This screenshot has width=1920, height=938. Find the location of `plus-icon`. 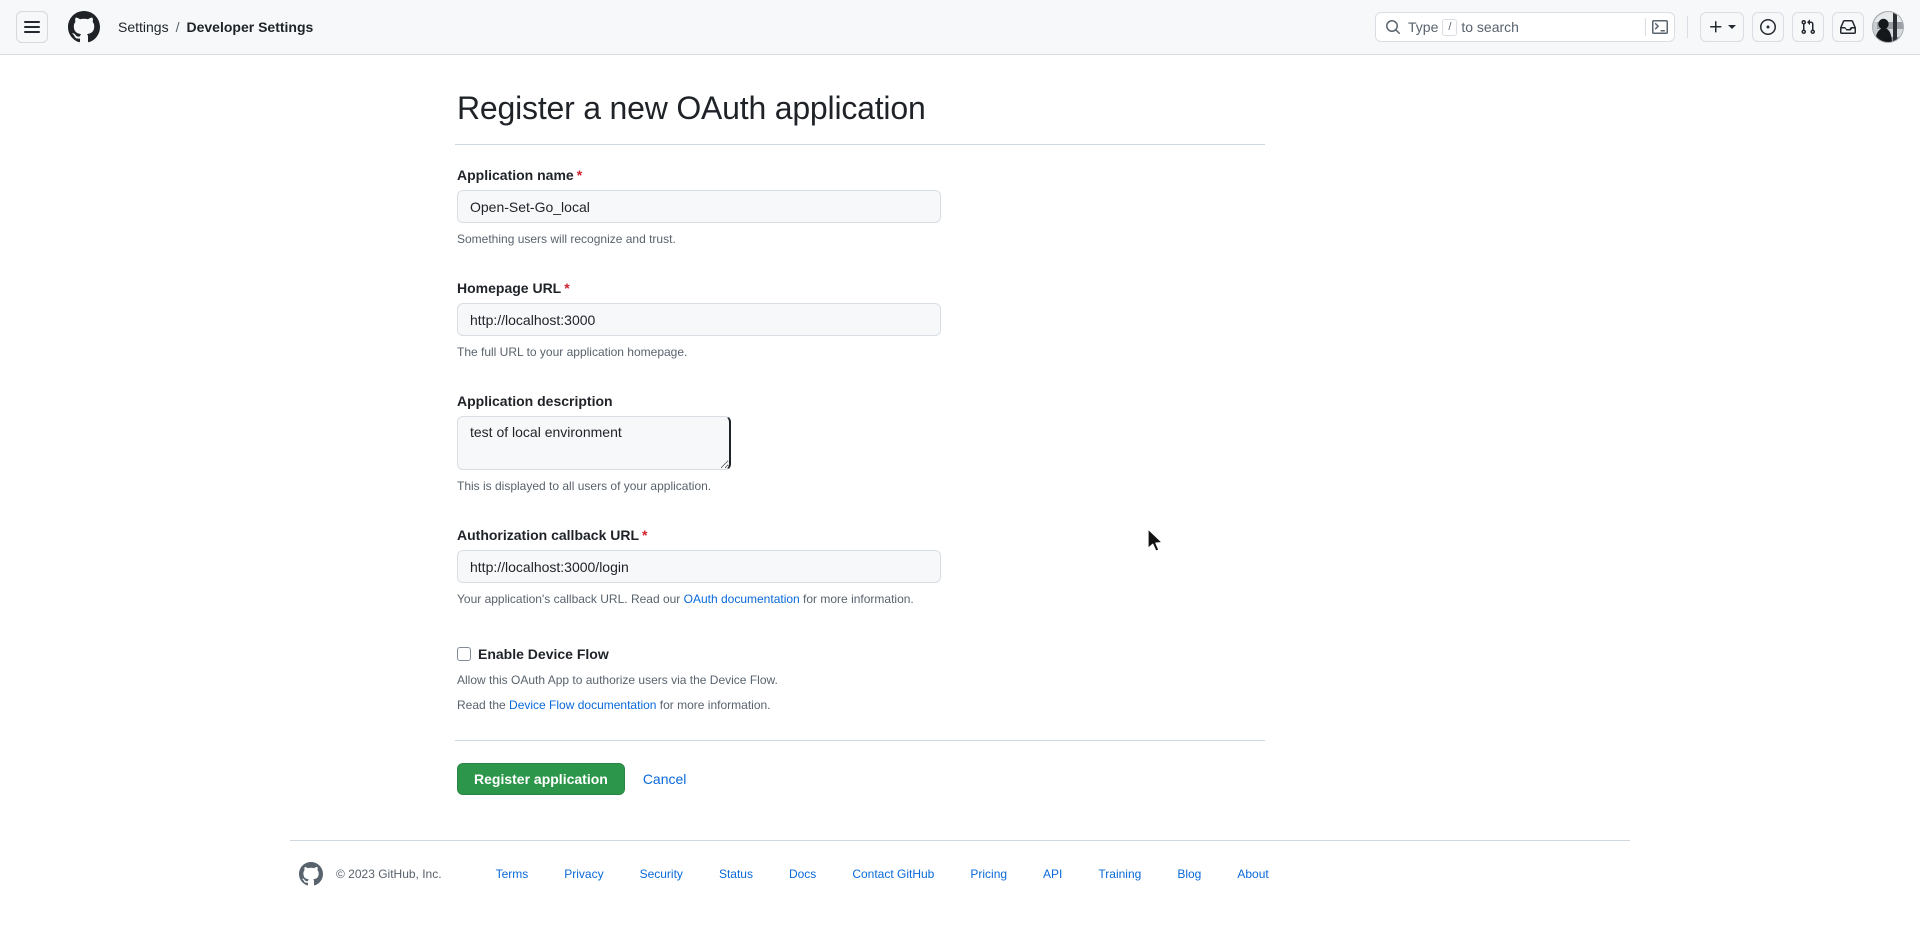

plus-icon is located at coordinates (1716, 27).